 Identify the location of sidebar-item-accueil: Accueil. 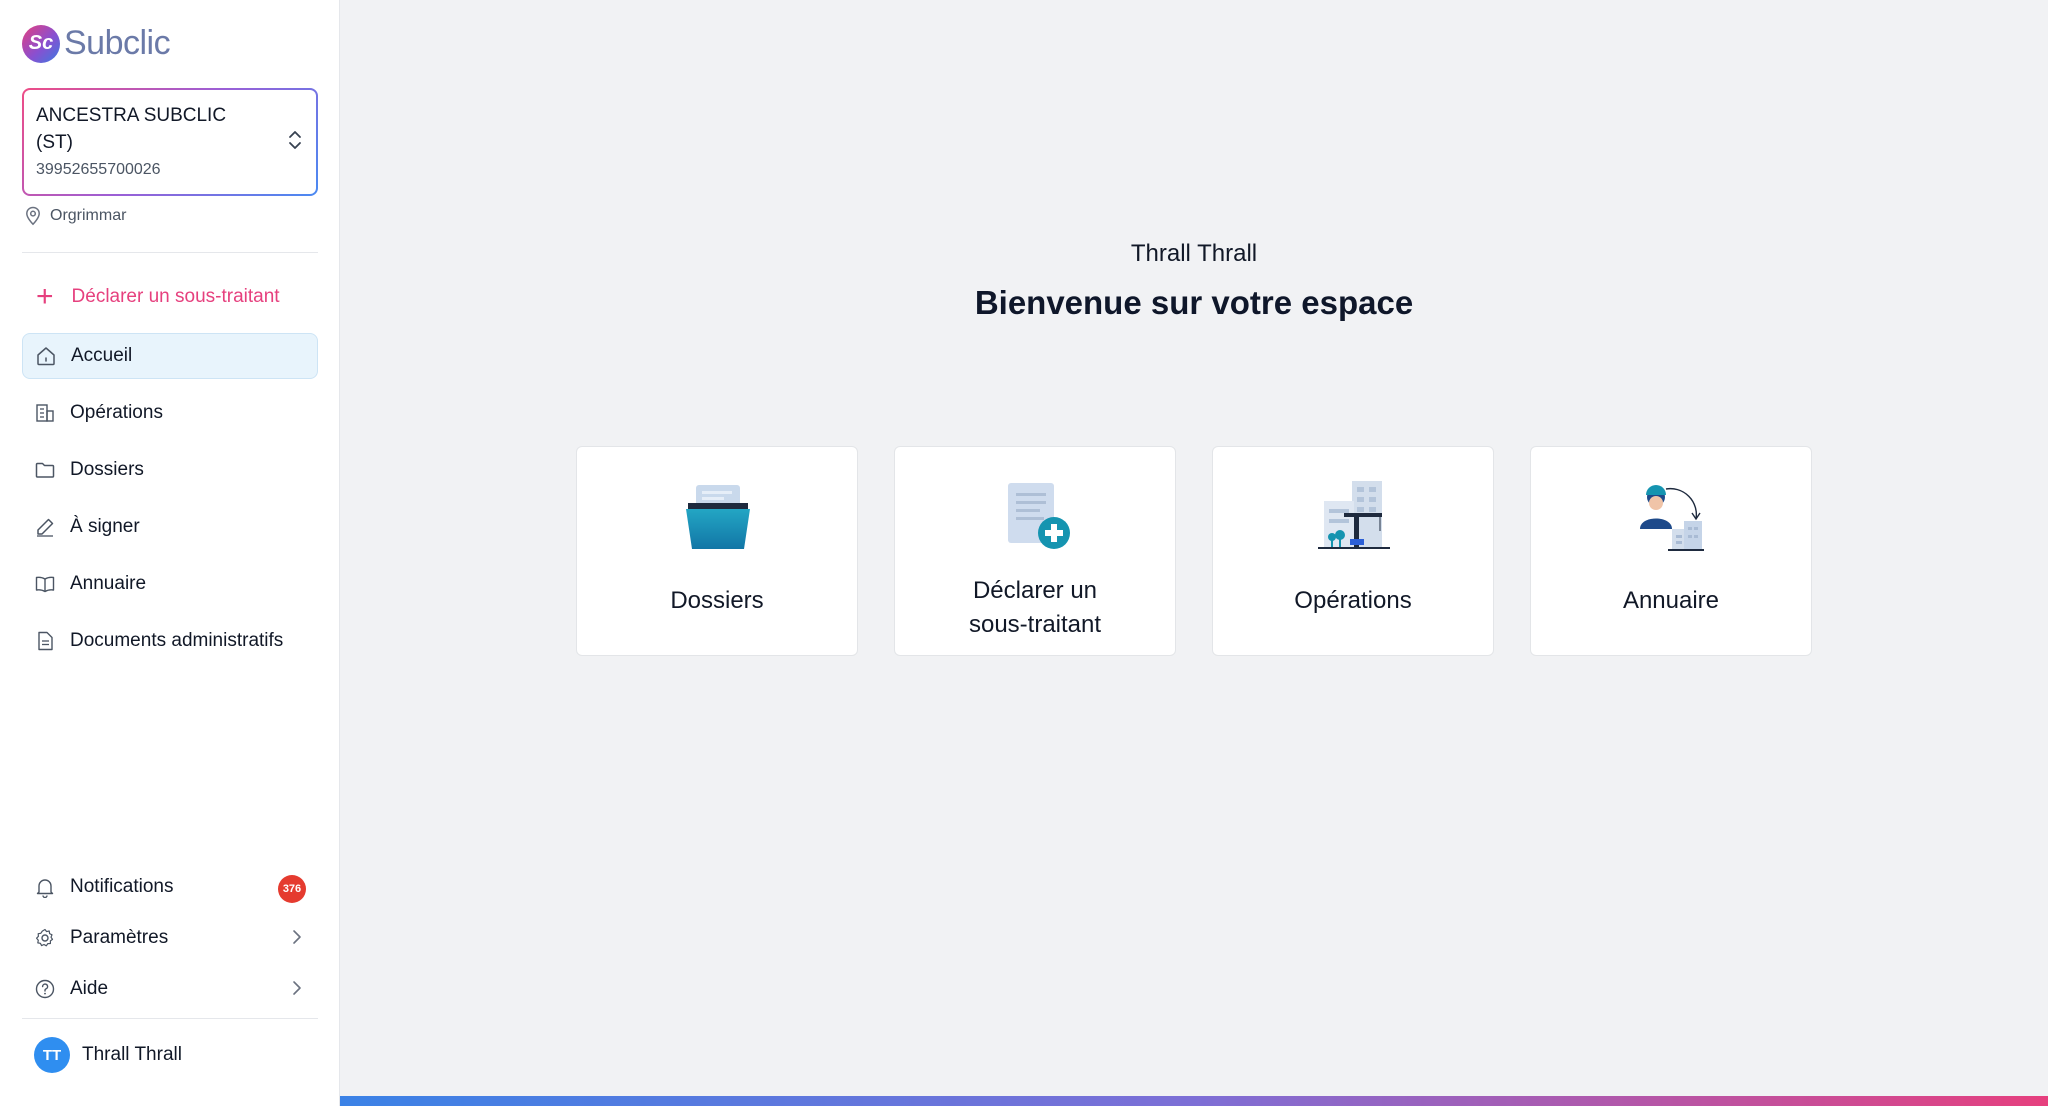
(170, 356).